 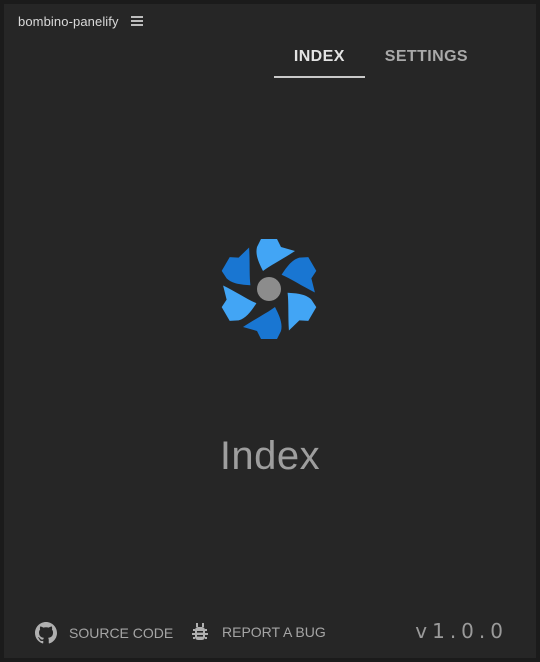 I want to click on bug-icon, so click(x=200, y=631).